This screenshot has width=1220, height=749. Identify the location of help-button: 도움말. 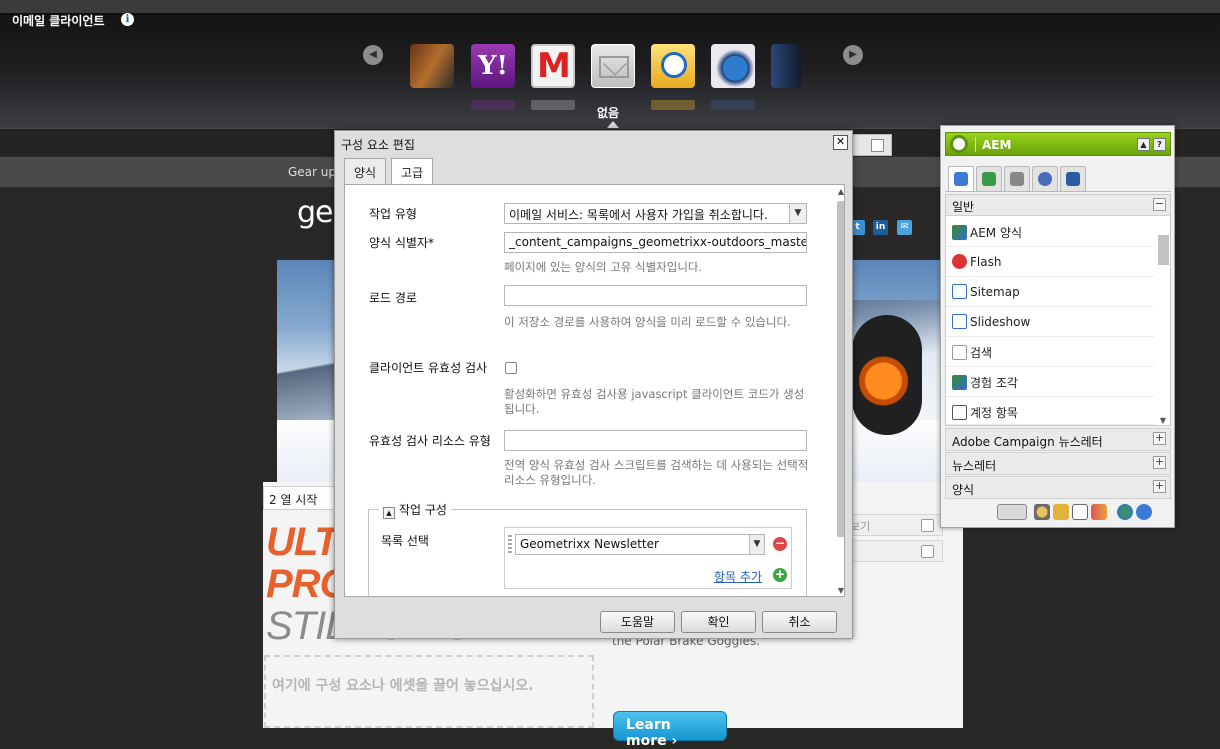
(637, 622).